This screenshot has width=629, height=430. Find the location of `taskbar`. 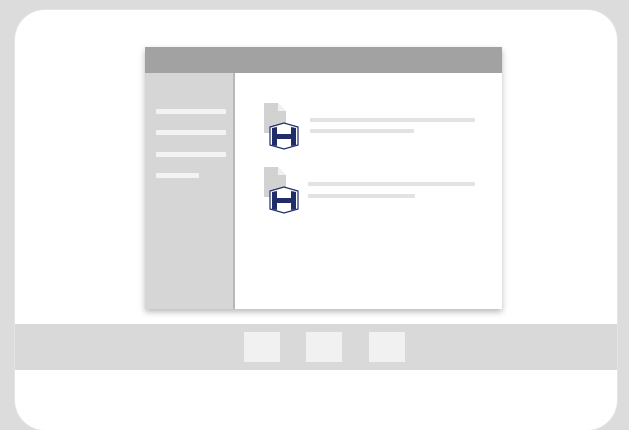

taskbar is located at coordinates (316, 347).